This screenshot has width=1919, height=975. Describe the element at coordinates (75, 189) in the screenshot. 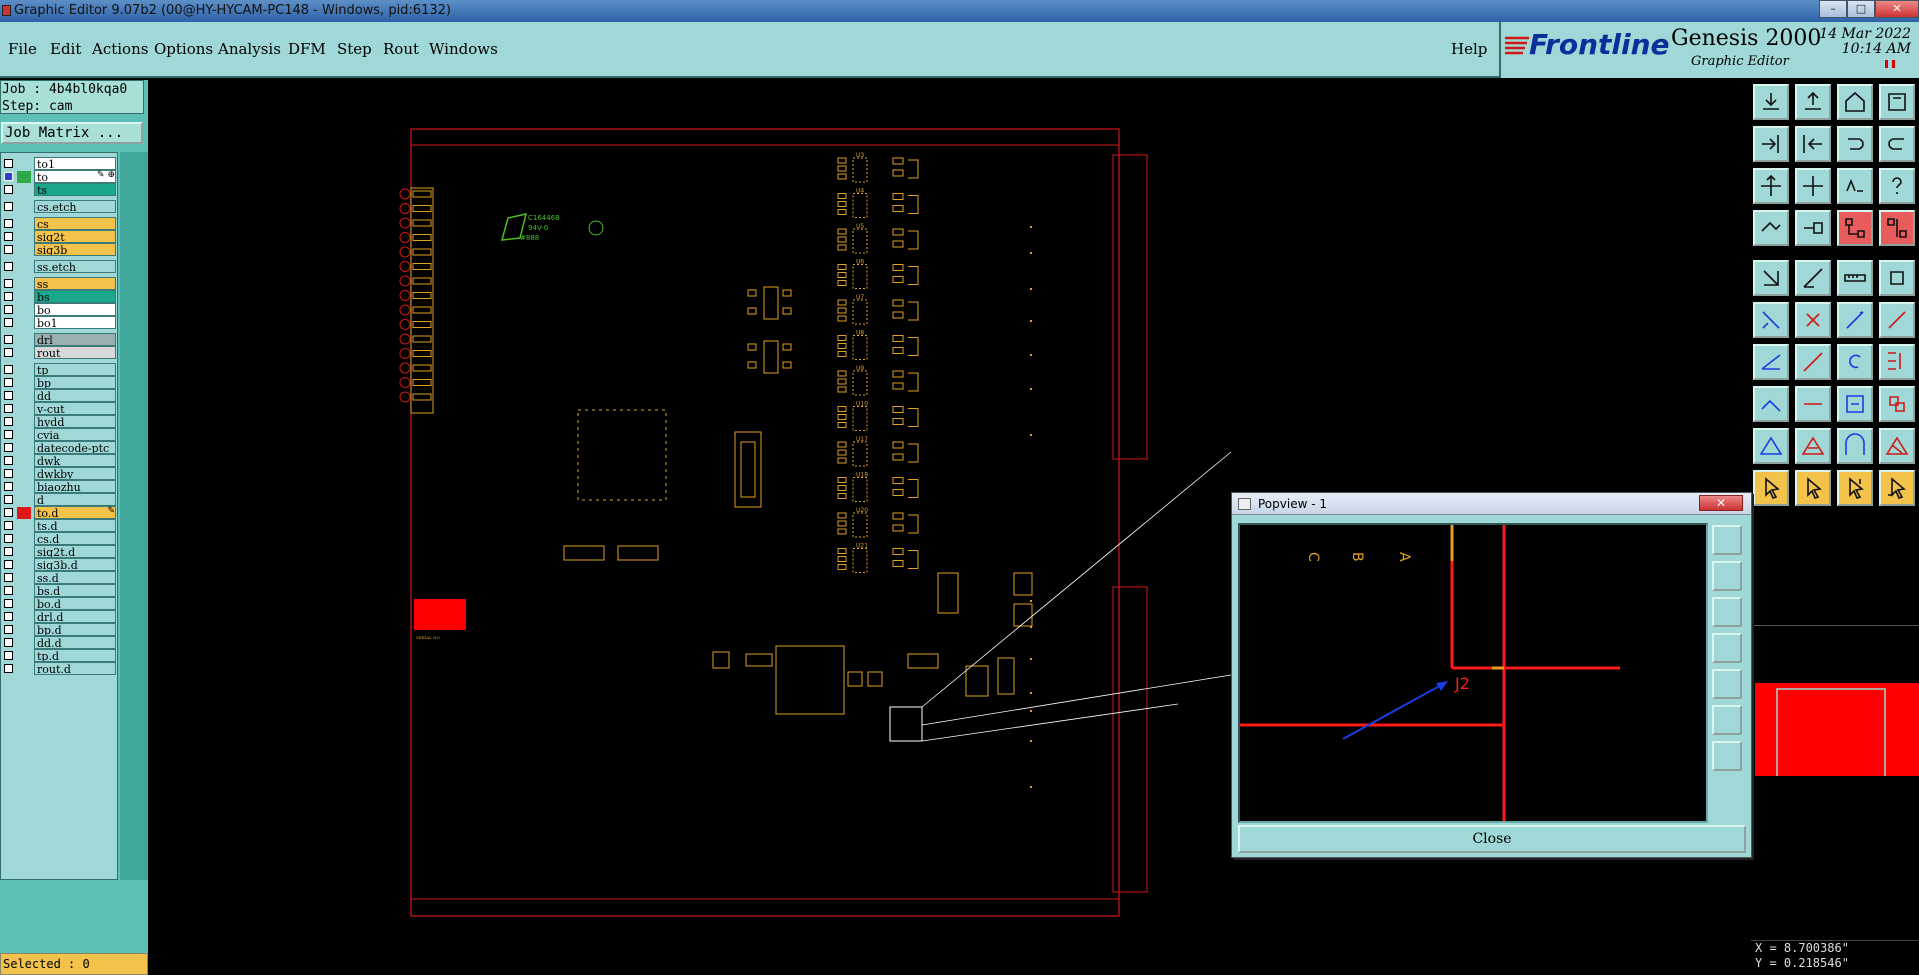

I see `layer-name: ts` at that location.